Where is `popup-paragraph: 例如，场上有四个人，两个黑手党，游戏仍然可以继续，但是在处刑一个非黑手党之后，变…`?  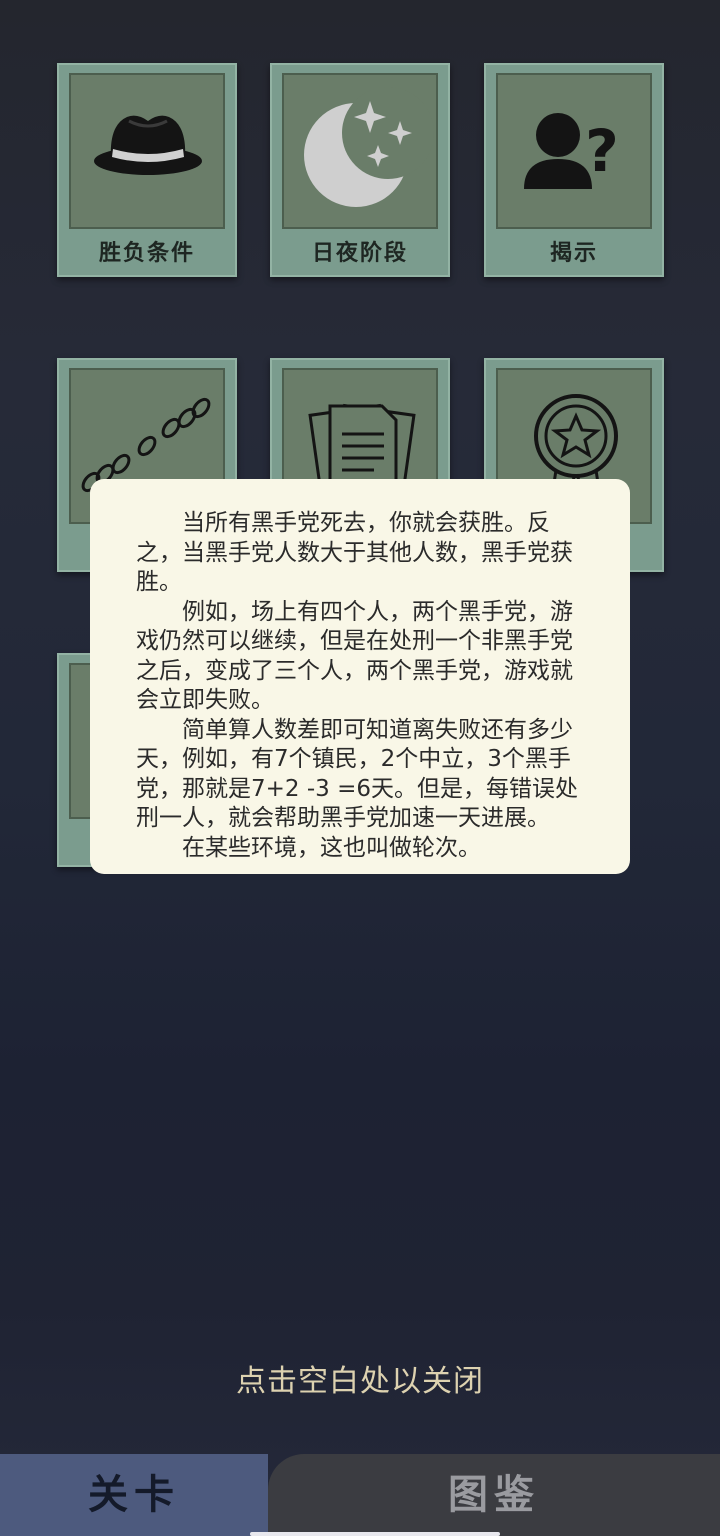
popup-paragraph: 例如，场上有四个人，两个黑手党，游戏仍然可以继续，但是在处刑一个非黑手党之后，变… is located at coordinates (354, 656).